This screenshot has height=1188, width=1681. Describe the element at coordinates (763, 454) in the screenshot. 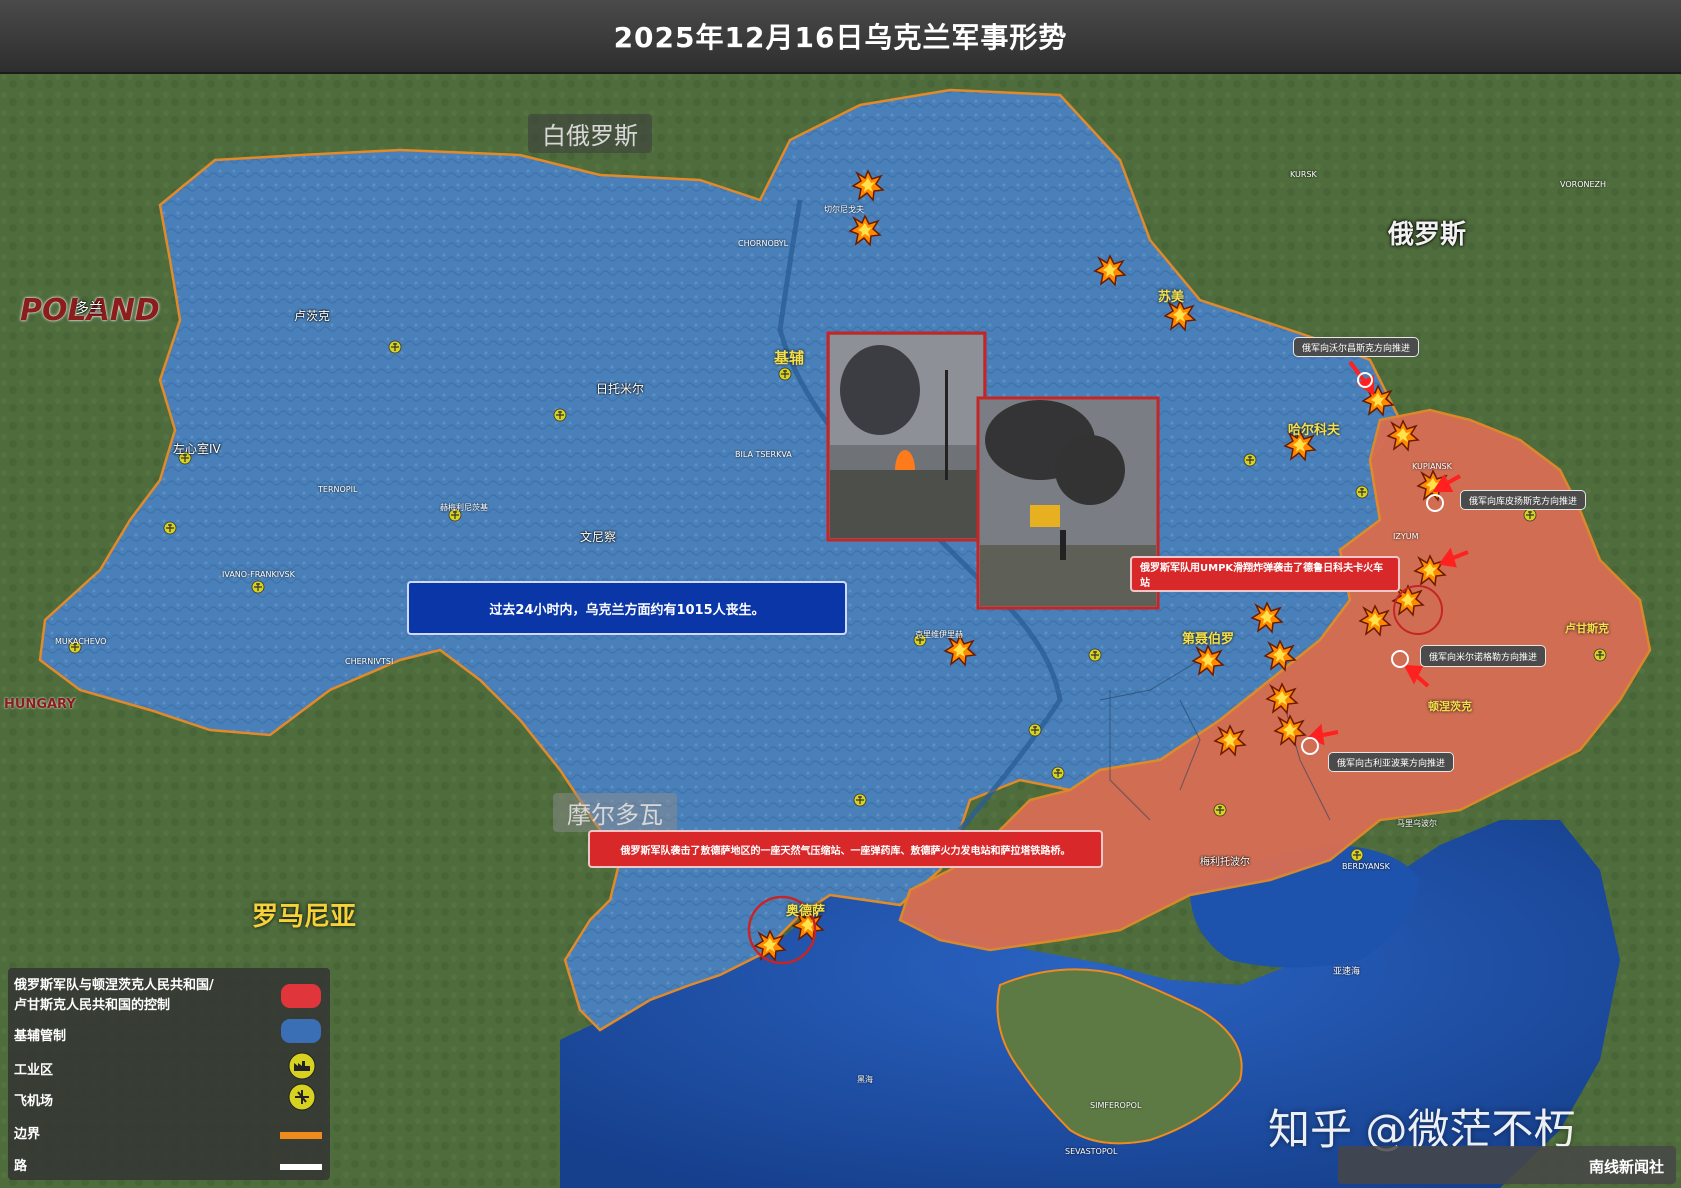

I see `label-bila-tserkva: BILA TSERKVA` at that location.